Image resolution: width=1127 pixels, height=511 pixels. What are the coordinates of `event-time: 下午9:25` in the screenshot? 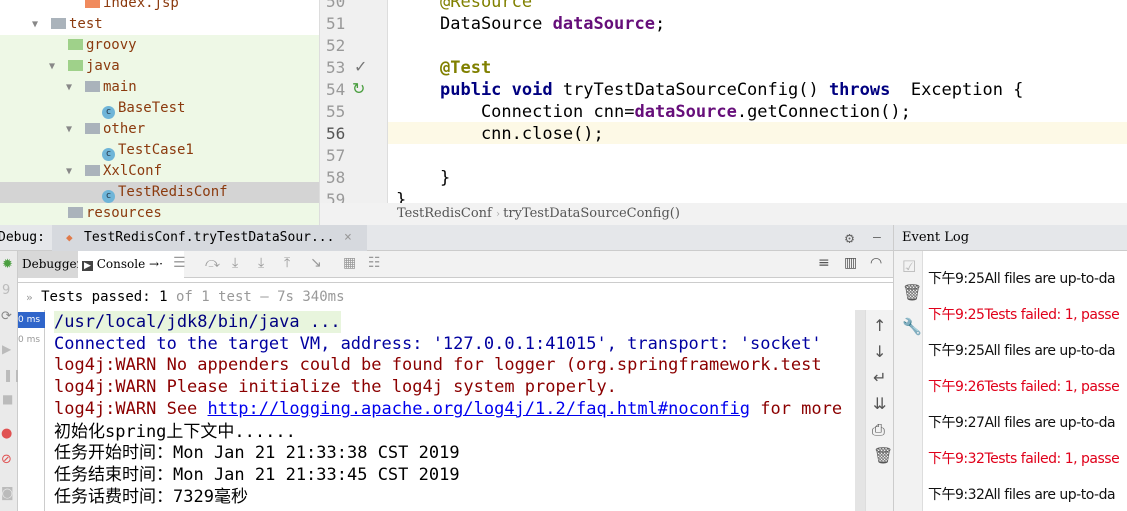 It's located at (956, 351).